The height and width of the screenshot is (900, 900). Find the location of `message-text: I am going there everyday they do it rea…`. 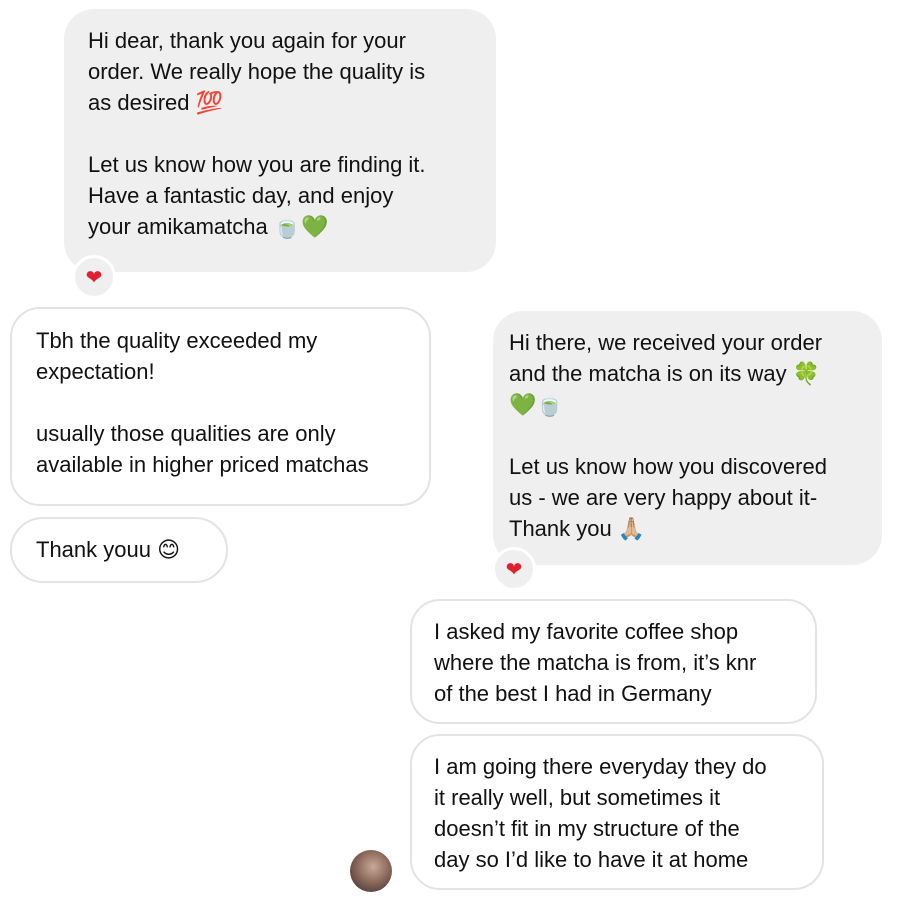

message-text: I am going there everyday they do it rea… is located at coordinates (600, 813).